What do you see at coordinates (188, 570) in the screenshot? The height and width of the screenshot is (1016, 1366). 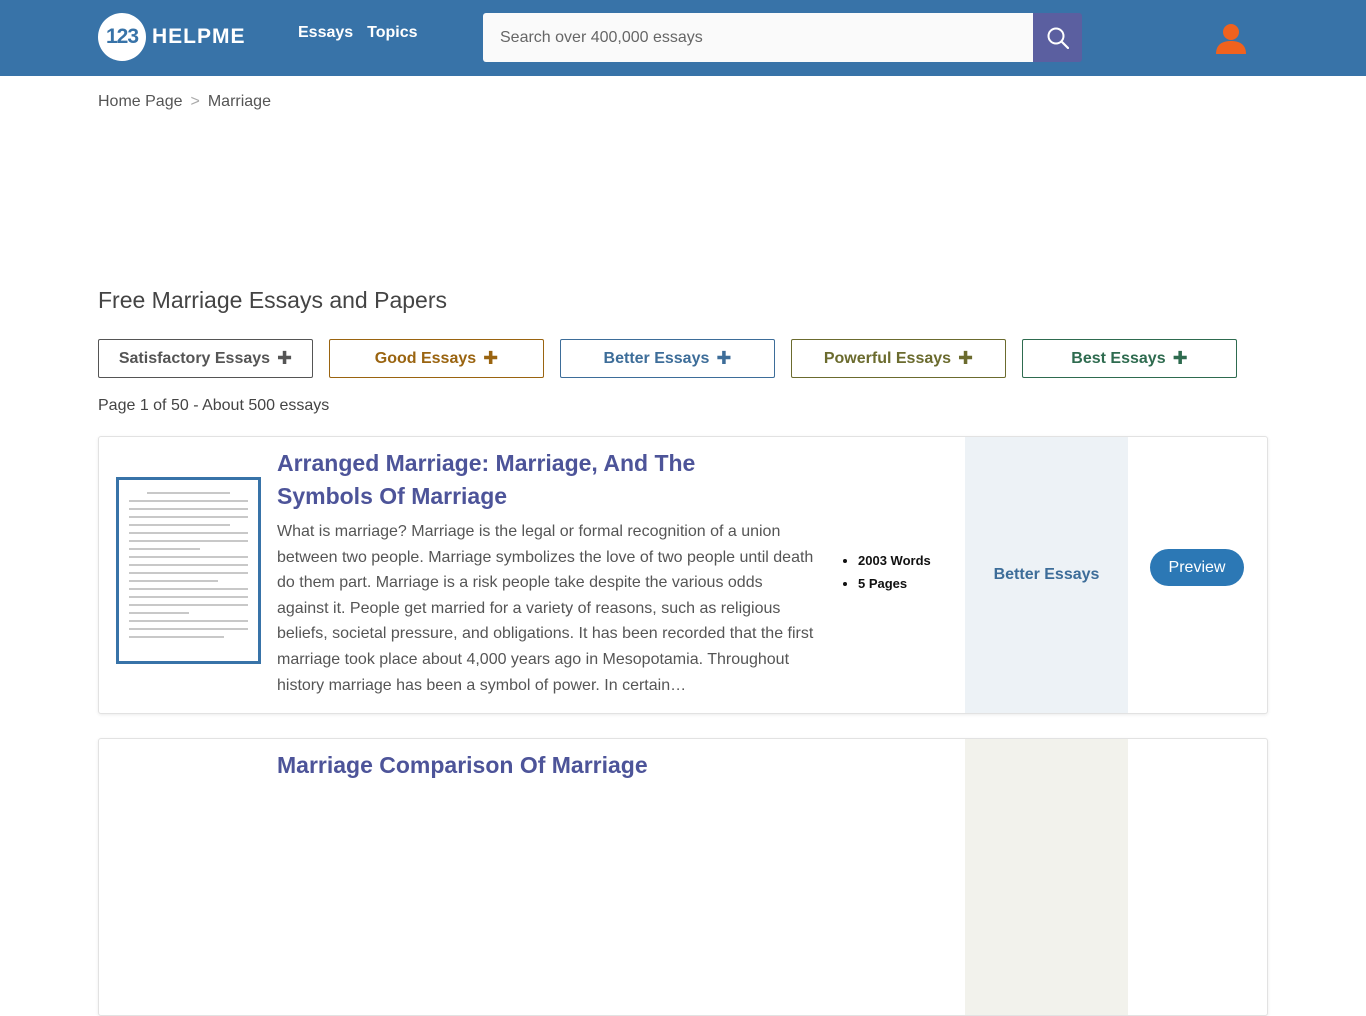 I see `essay-thumbnail` at bounding box center [188, 570].